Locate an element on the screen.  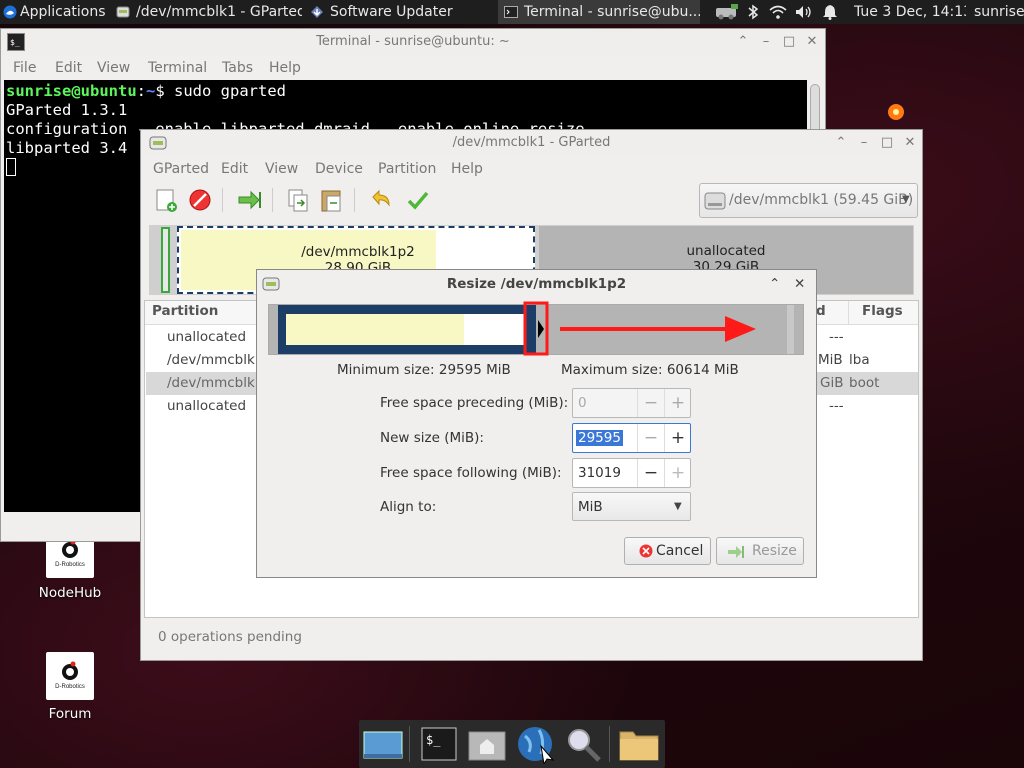
undo-button is located at coordinates (381, 200).